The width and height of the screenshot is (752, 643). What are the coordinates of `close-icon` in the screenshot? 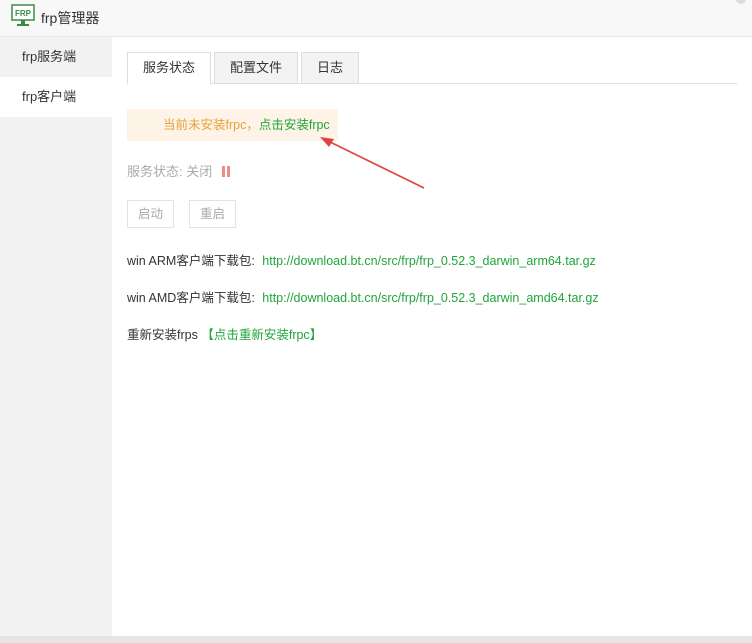 It's located at (741, 2).